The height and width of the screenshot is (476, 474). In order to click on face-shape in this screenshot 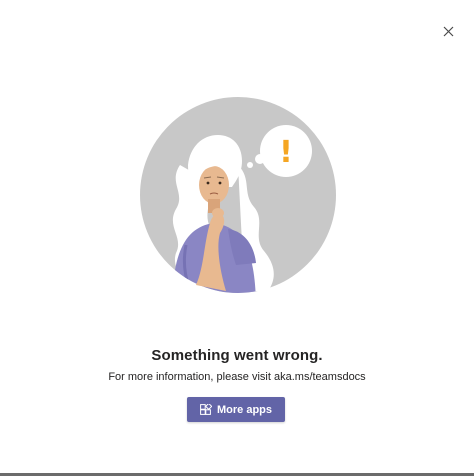, I will do `click(214, 185)`.